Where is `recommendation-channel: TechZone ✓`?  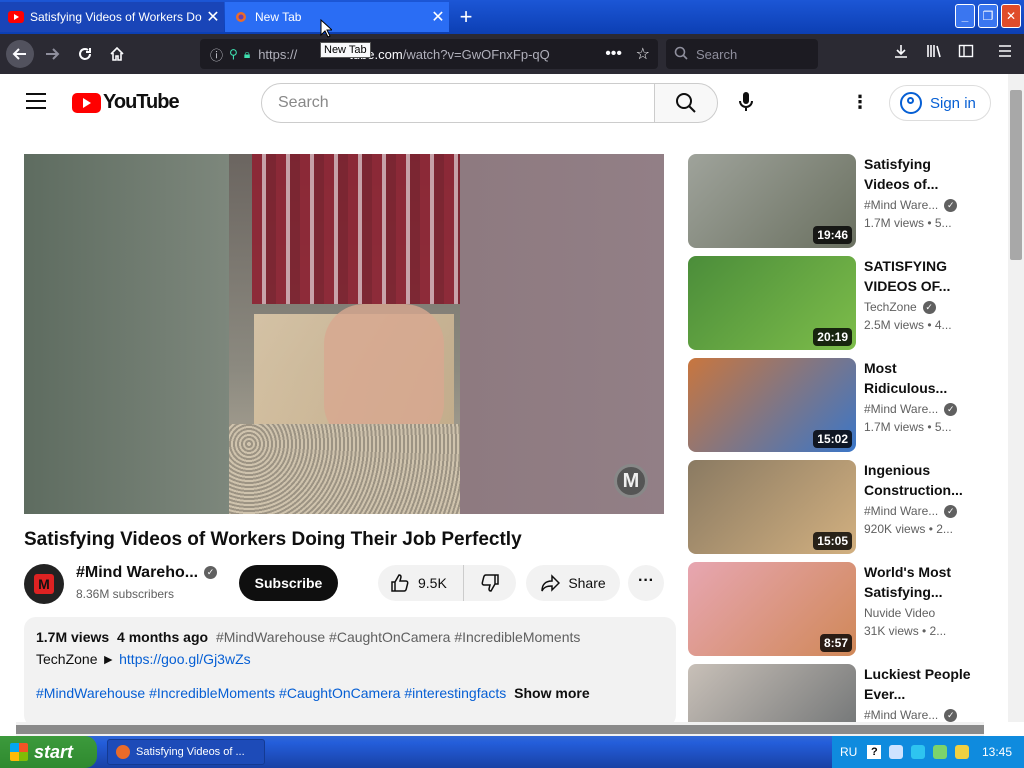
recommendation-channel: TechZone ✓ is located at coordinates (900, 307).